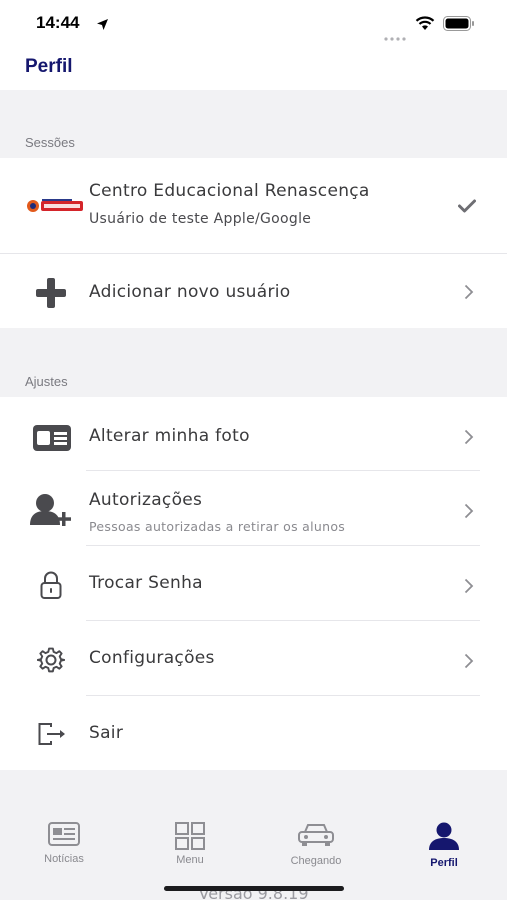  I want to click on change-photo-label: Alterar minha foto, so click(169, 436).